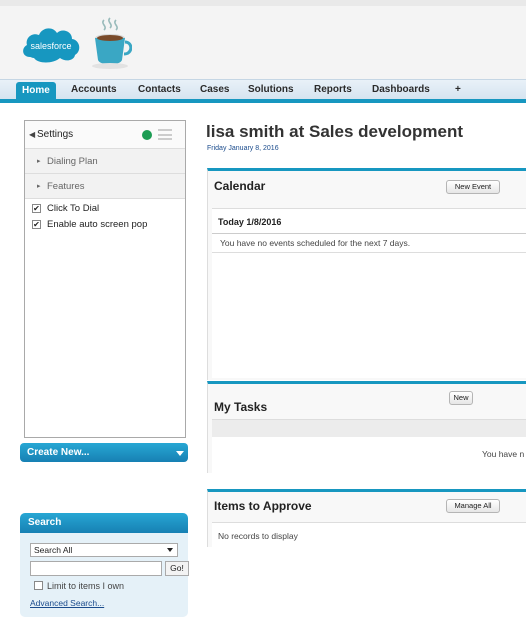  I want to click on settings-header: ◀ Settings, so click(105, 135).